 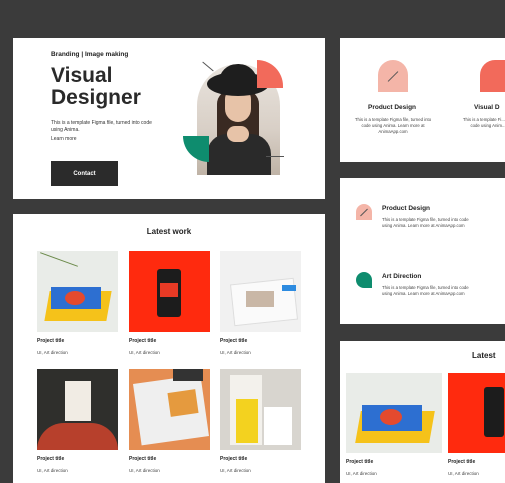 What do you see at coordinates (492, 76) in the screenshot?
I see `visual-design-icon` at bounding box center [492, 76].